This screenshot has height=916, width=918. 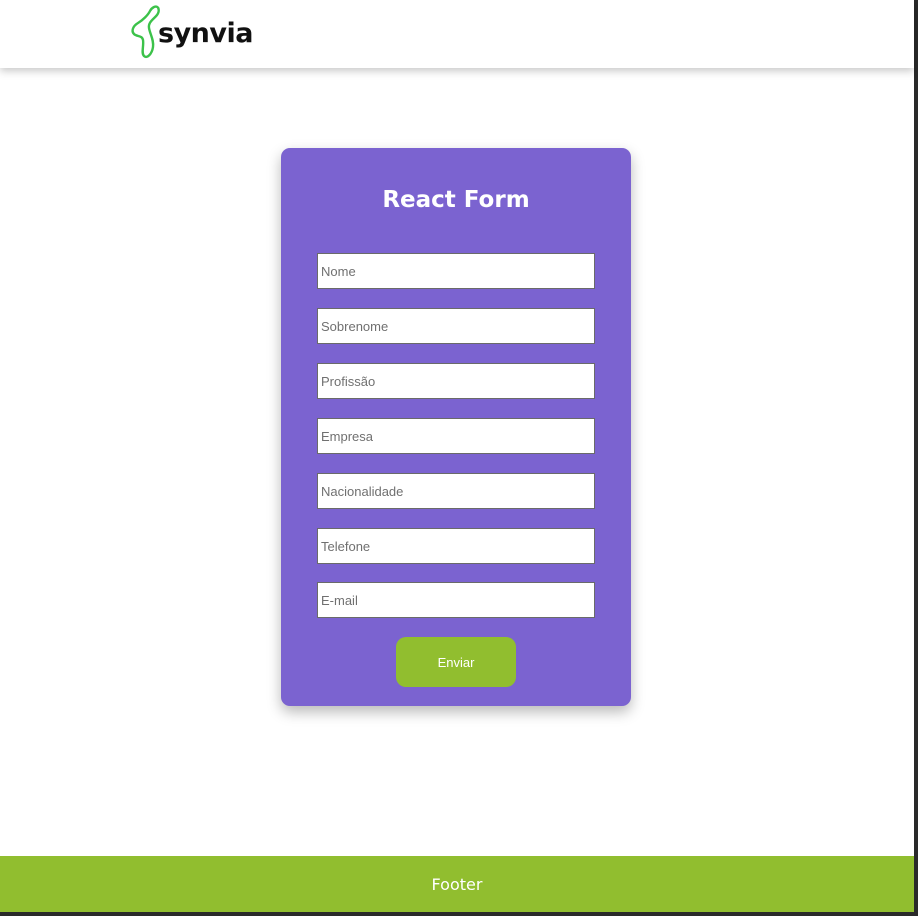 I want to click on profissao-input, so click(x=456, y=381).